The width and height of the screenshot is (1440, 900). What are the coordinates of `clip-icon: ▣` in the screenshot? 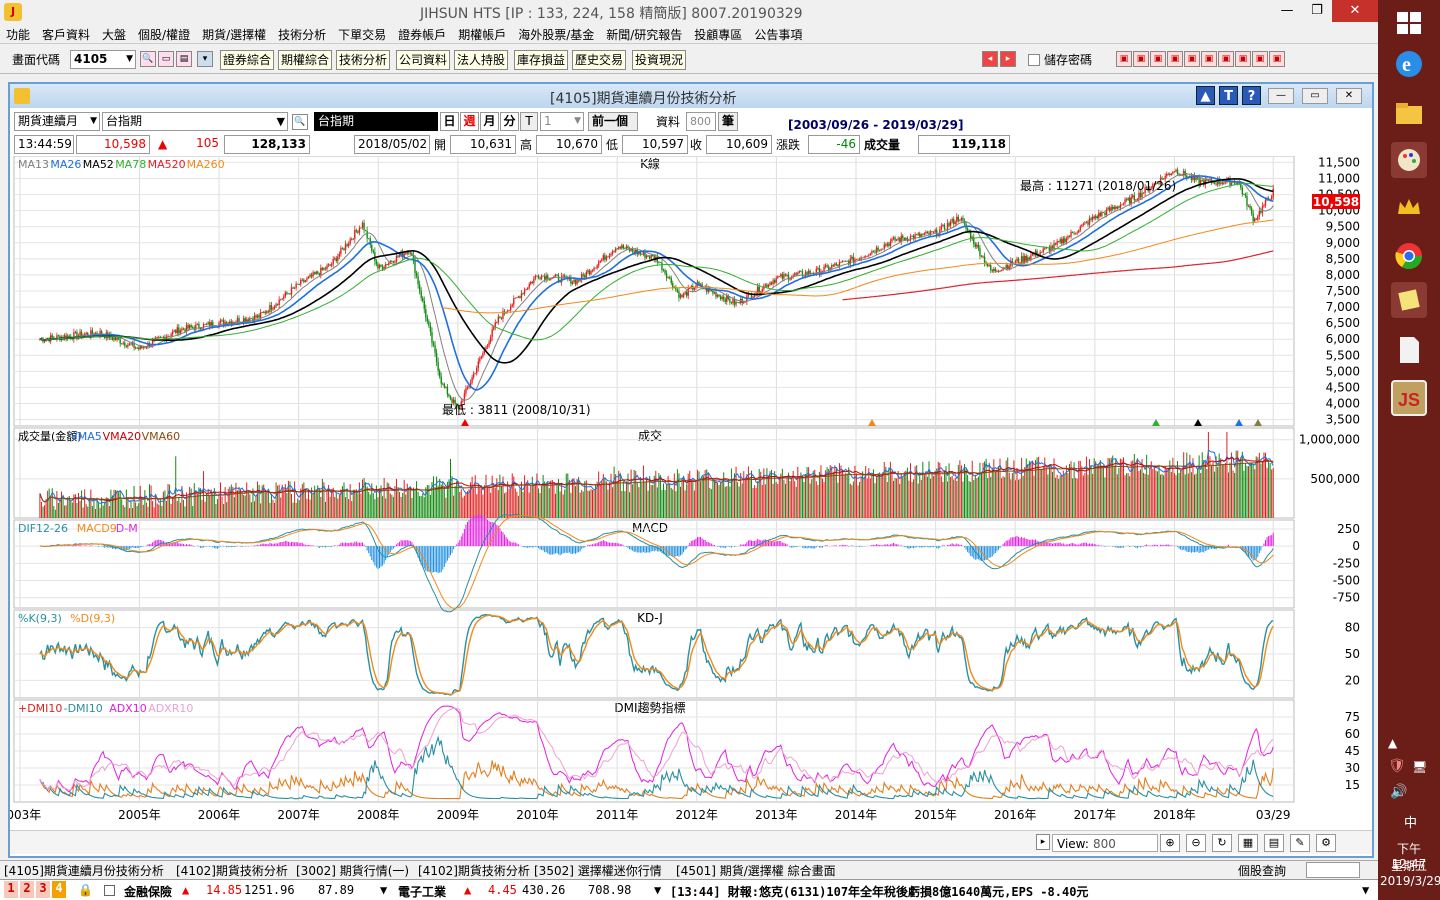 It's located at (1243, 59).